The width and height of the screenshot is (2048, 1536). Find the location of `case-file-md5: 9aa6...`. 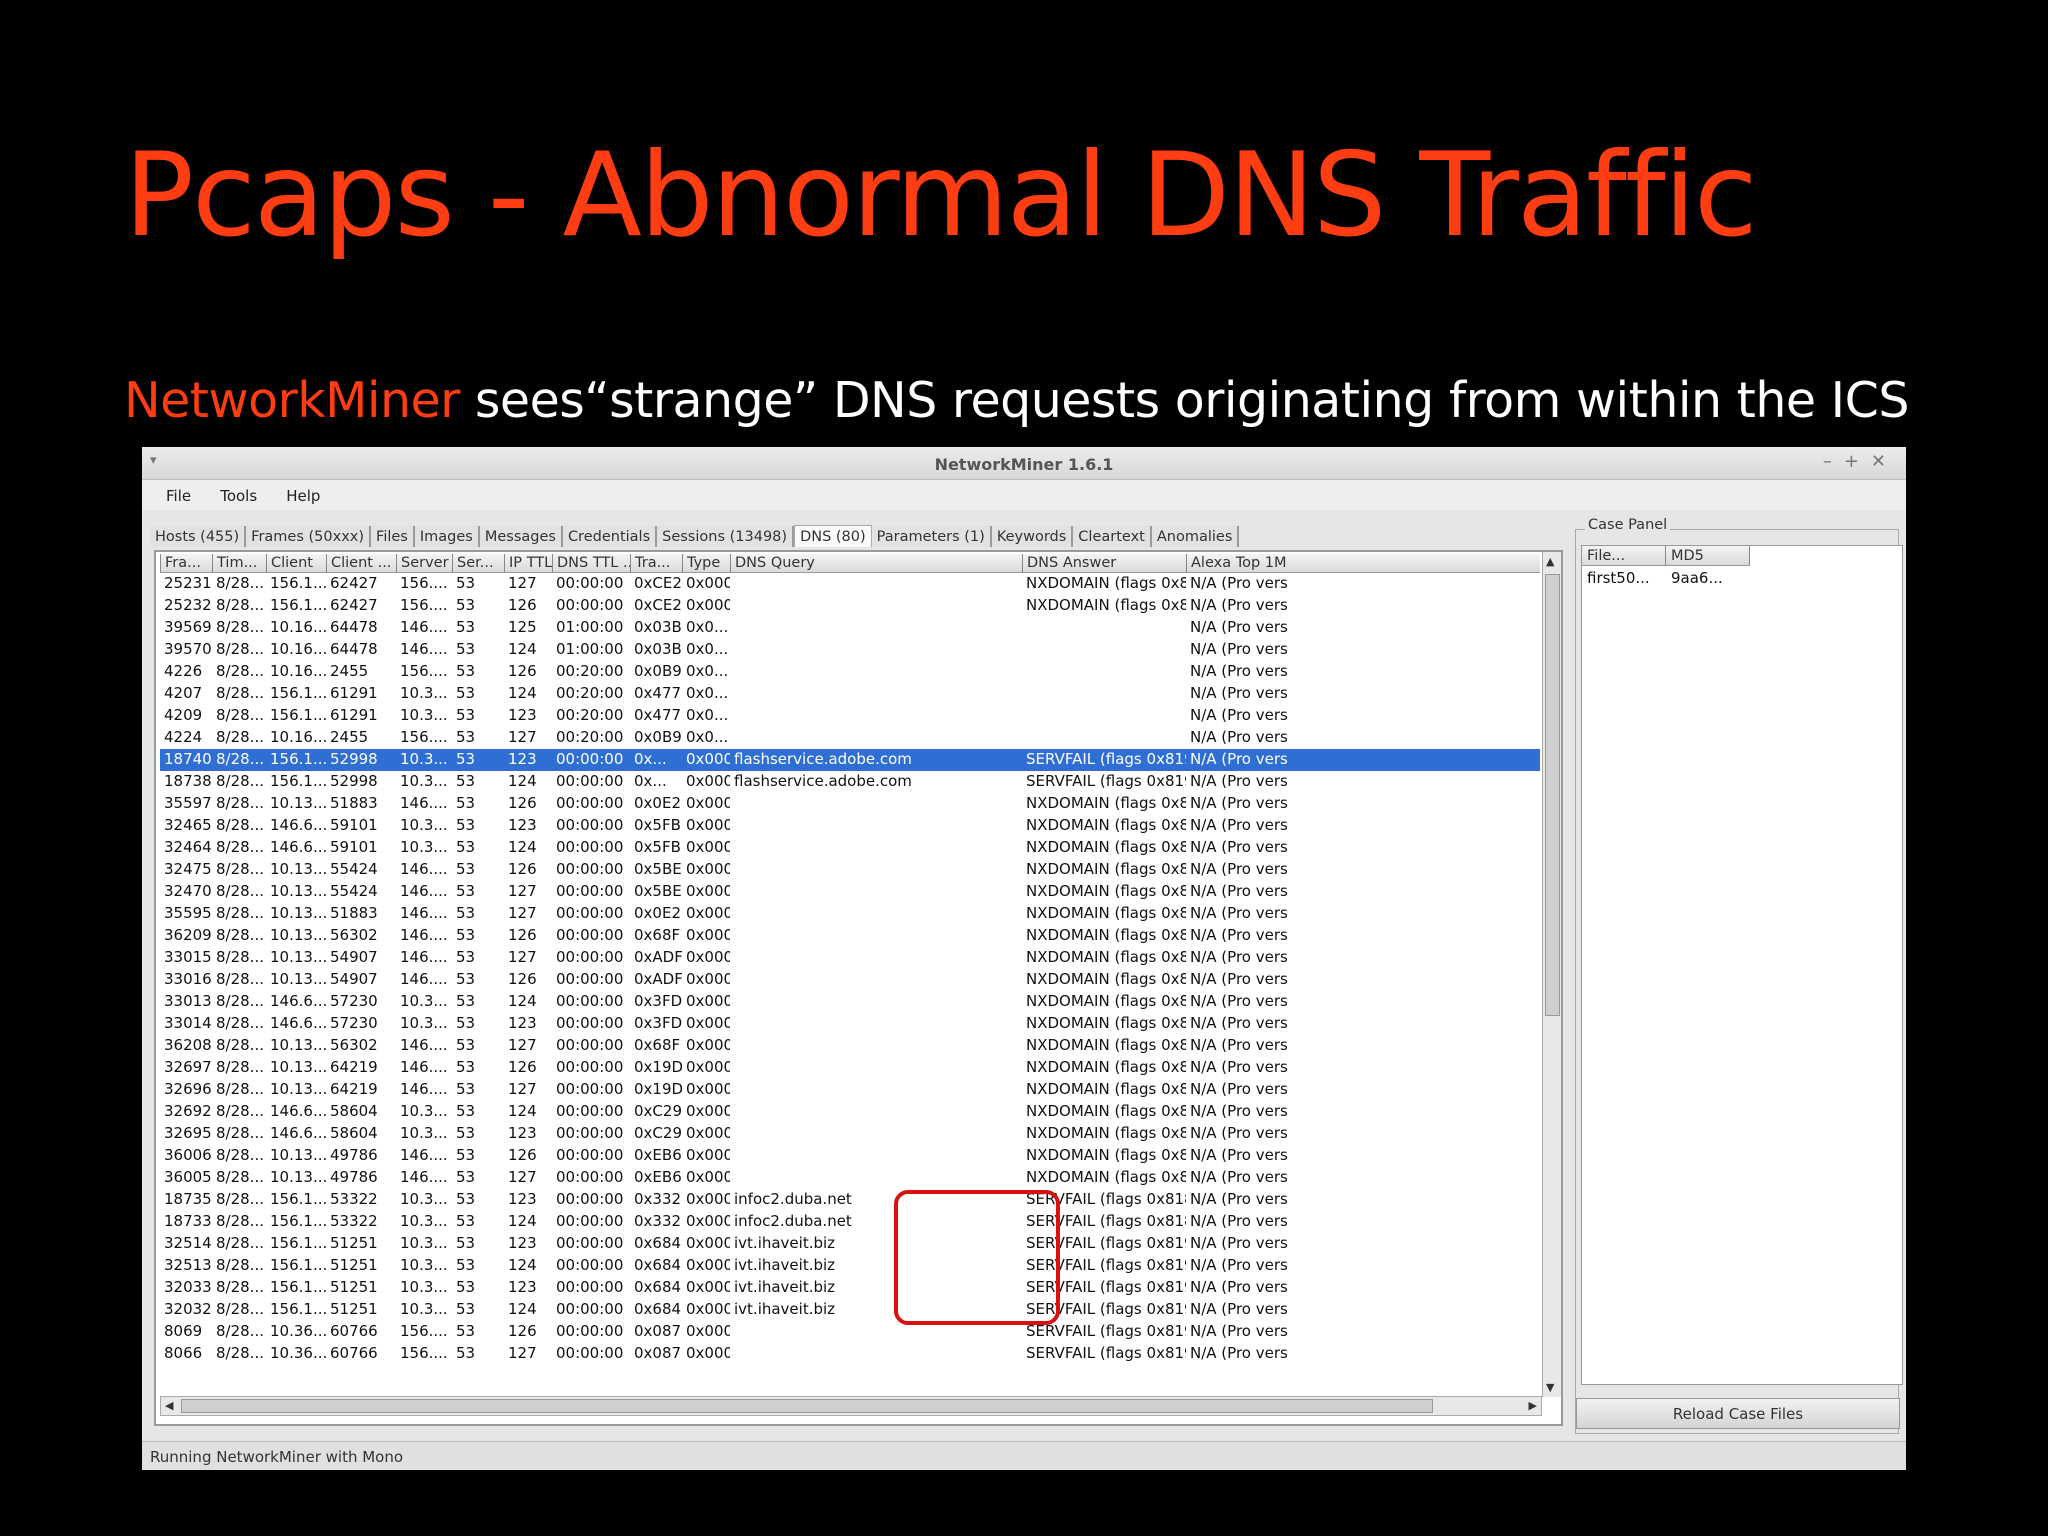

case-file-md5: 9aa6... is located at coordinates (1694, 578).